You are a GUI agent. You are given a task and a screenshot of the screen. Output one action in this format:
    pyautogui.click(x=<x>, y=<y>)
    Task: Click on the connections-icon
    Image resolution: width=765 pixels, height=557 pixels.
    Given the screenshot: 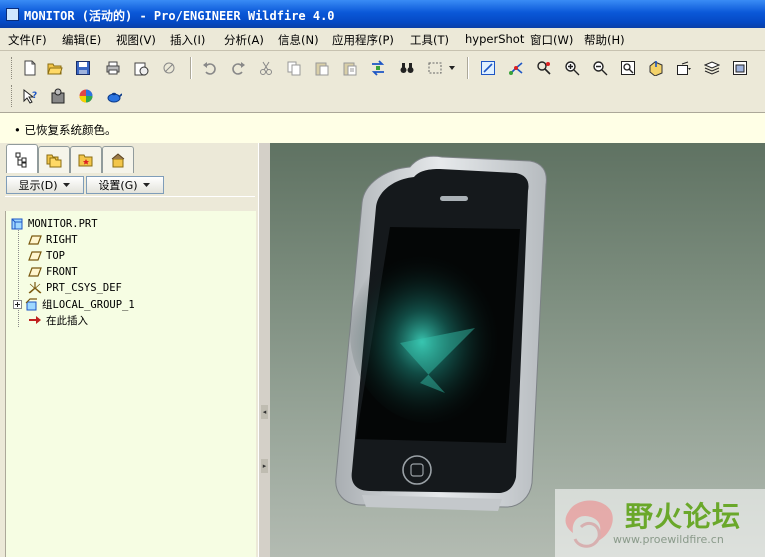 What is the action you would take?
    pyautogui.click(x=118, y=160)
    